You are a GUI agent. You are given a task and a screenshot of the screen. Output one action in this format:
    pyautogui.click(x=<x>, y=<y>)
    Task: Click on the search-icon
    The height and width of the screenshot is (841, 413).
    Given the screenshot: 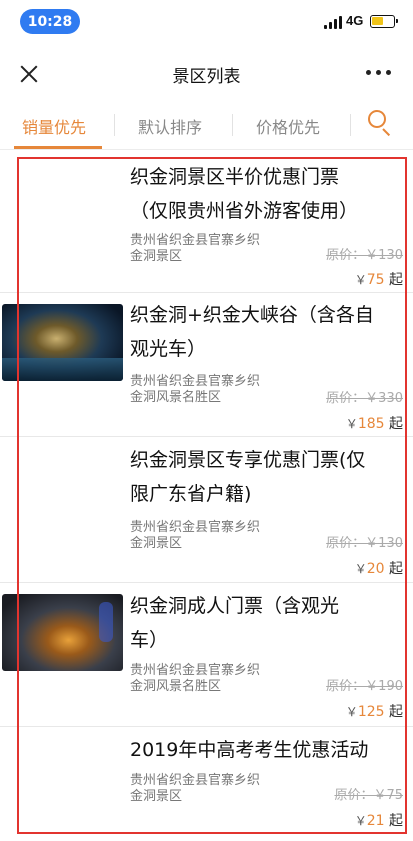 What is the action you would take?
    pyautogui.click(x=381, y=124)
    